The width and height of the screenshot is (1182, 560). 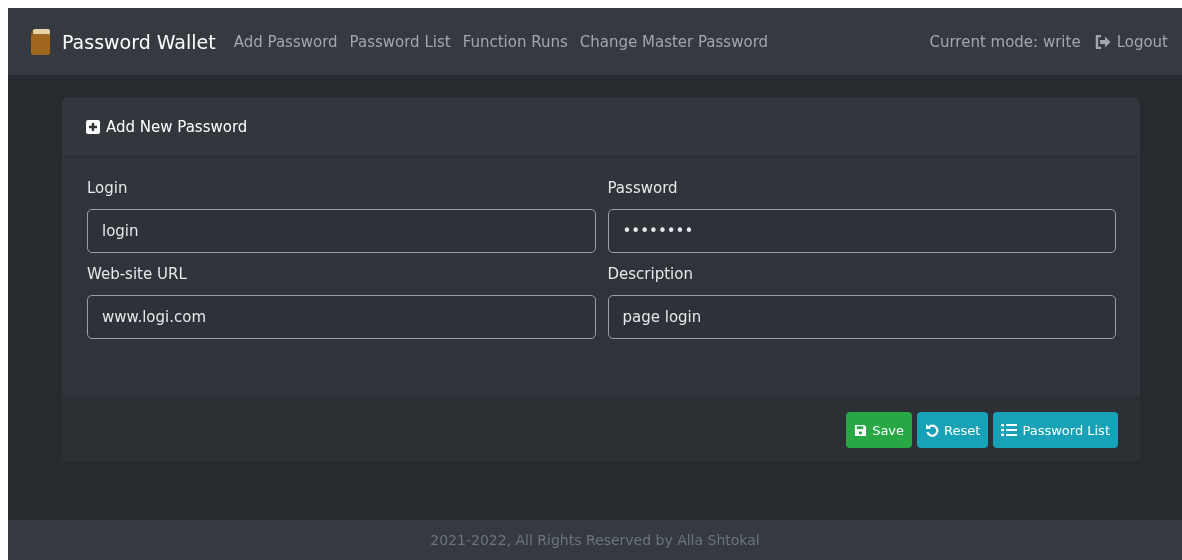 I want to click on undo-arrow-icon, so click(x=932, y=430).